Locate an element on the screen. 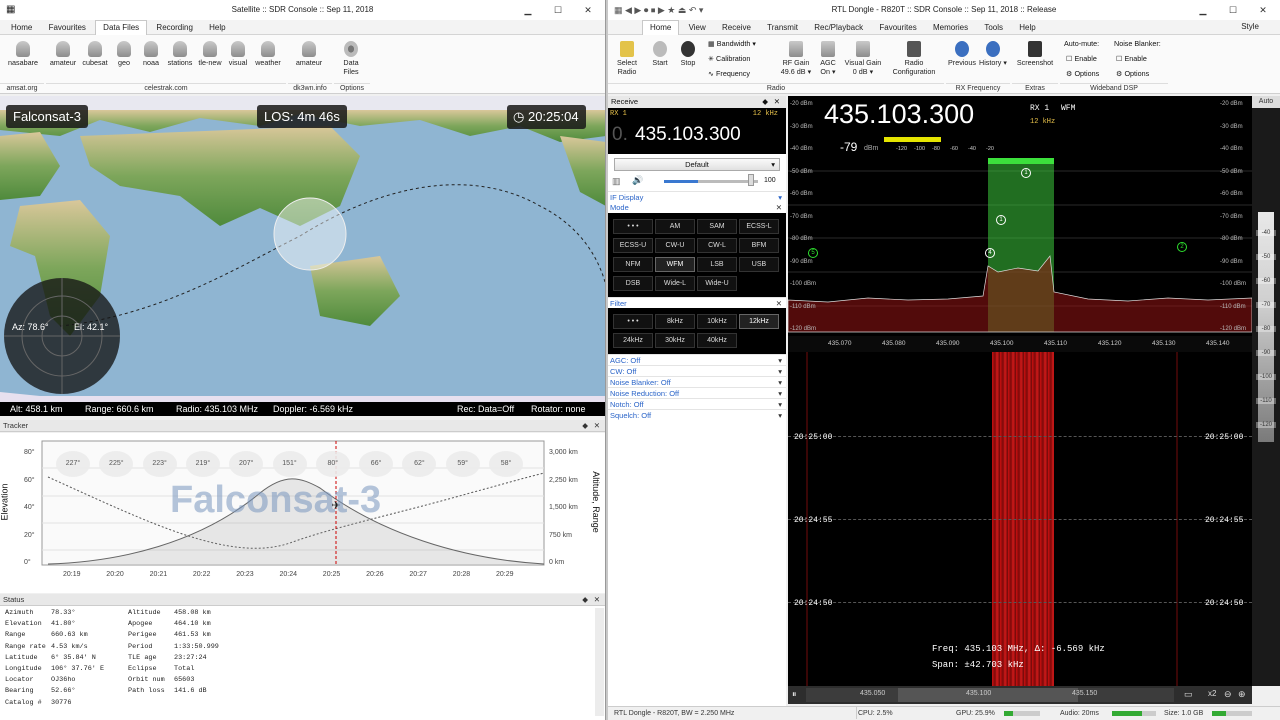  speaker-icon: 🔊 is located at coordinates (637, 180).